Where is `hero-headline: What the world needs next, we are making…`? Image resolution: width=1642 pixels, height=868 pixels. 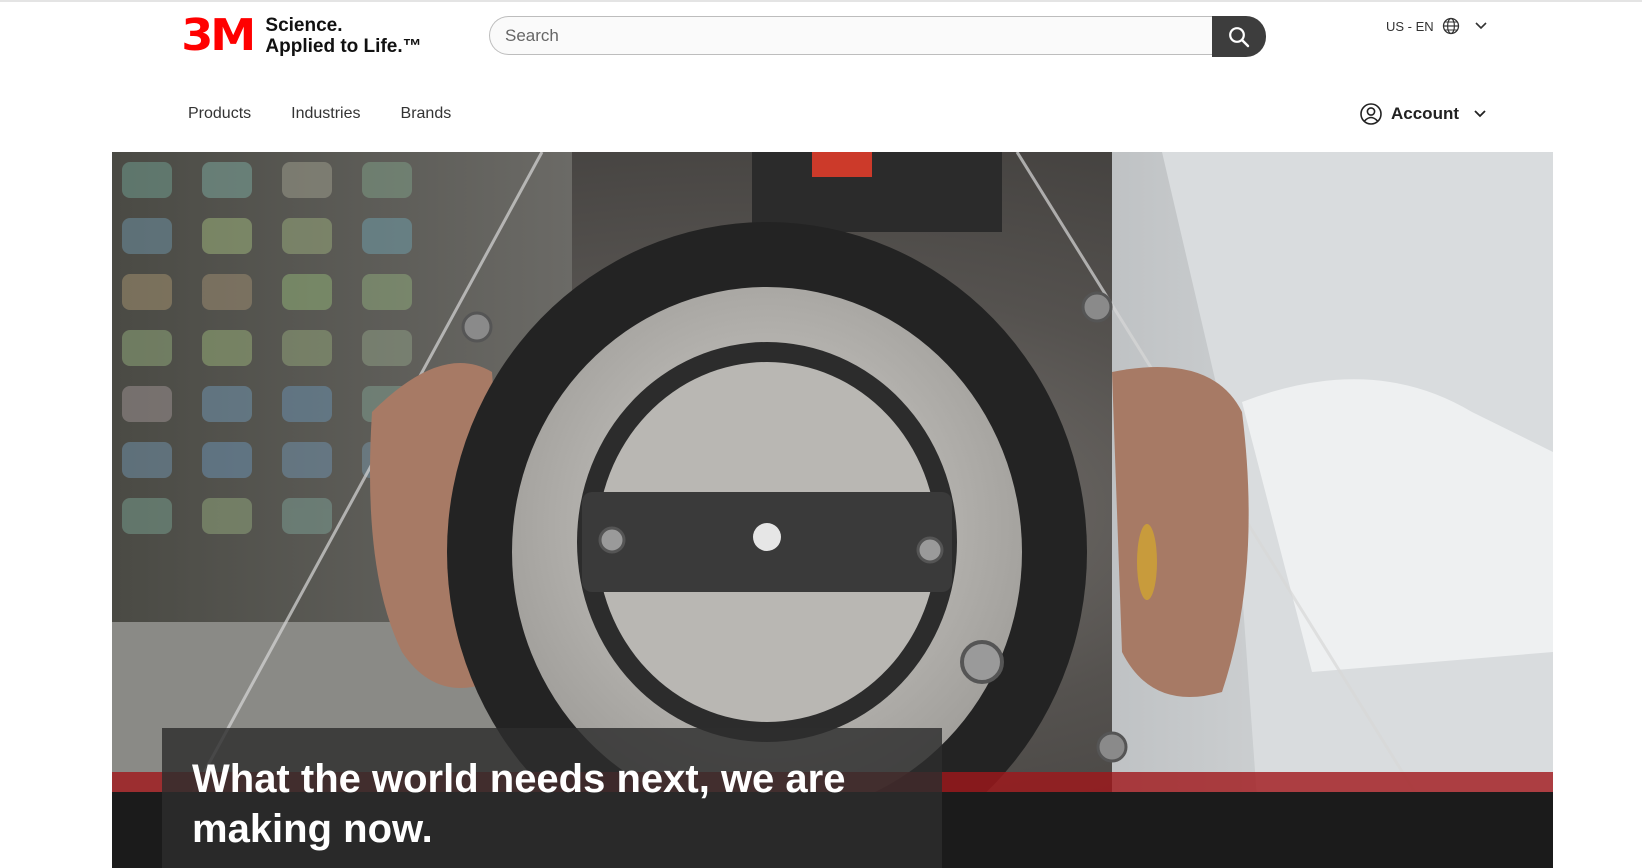 hero-headline: What the world needs next, we are making… is located at coordinates (519, 804).